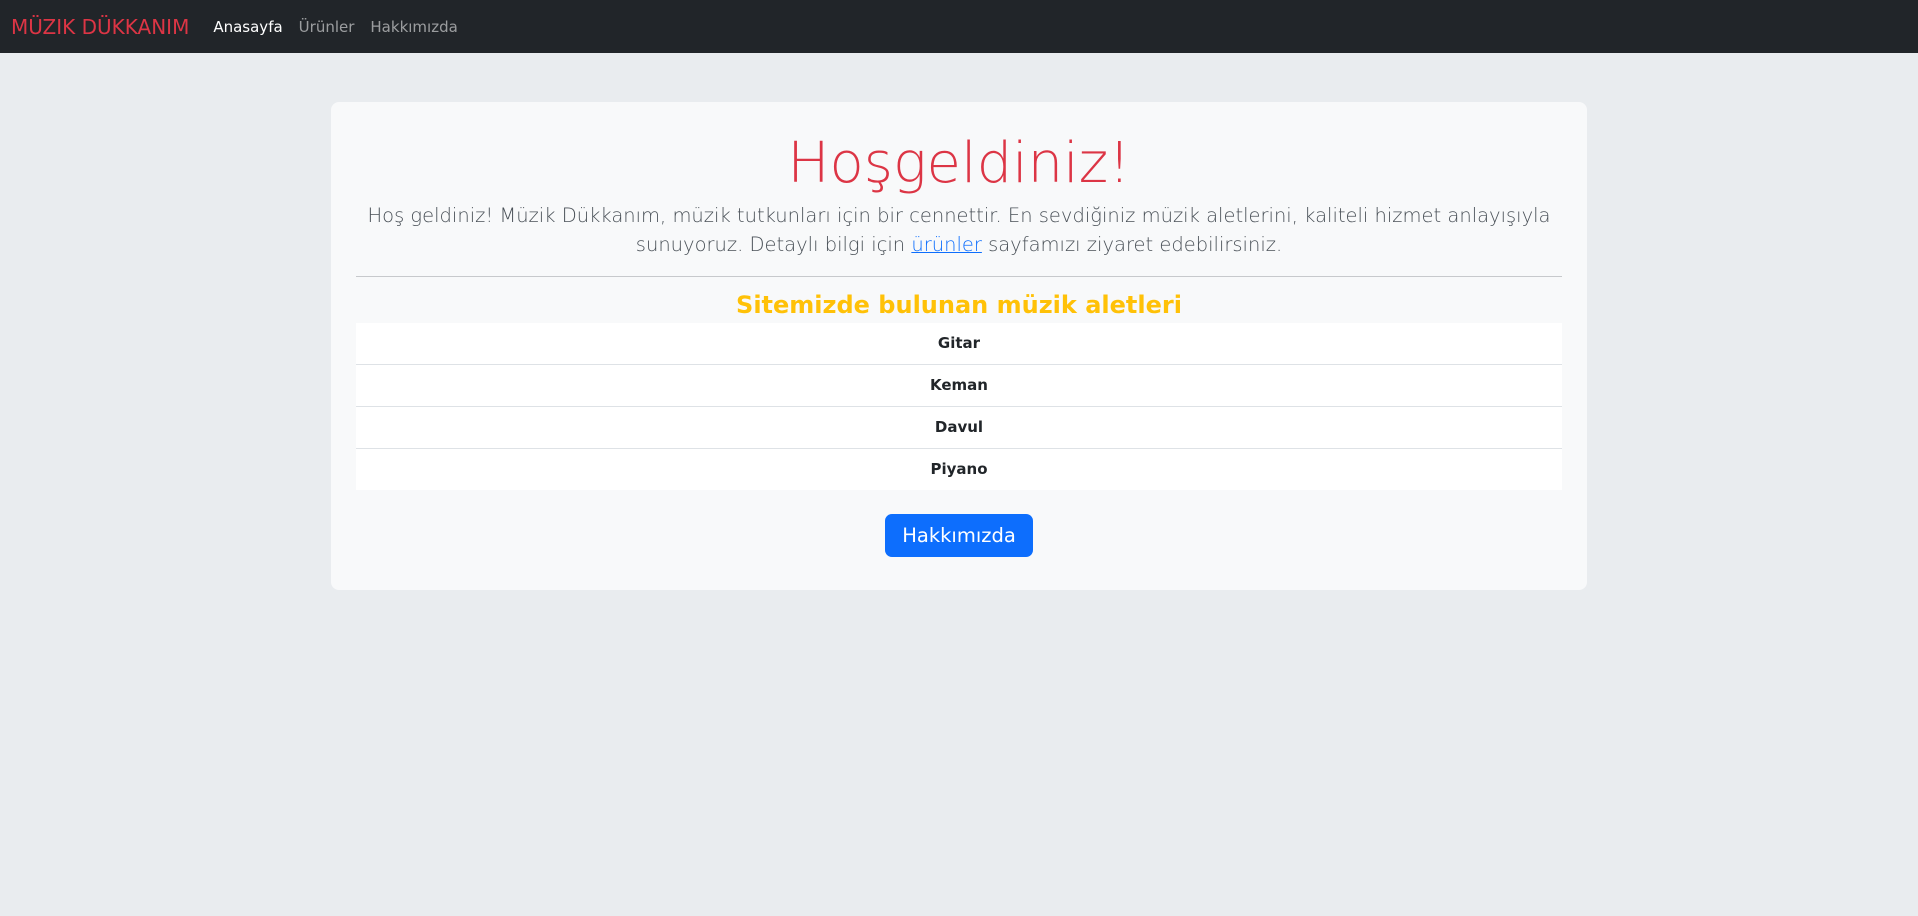 The height and width of the screenshot is (916, 1918). What do you see at coordinates (959, 469) in the screenshot?
I see `list-item-piyano: Piyano` at bounding box center [959, 469].